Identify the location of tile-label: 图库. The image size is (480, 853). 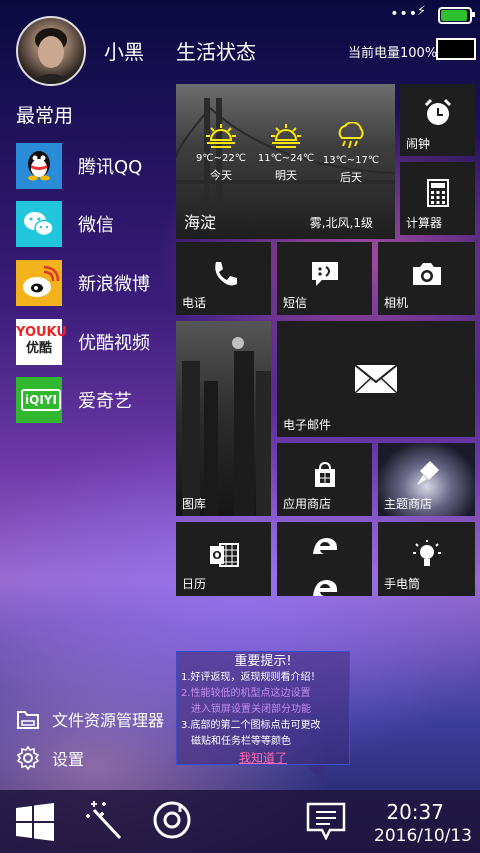
(194, 504).